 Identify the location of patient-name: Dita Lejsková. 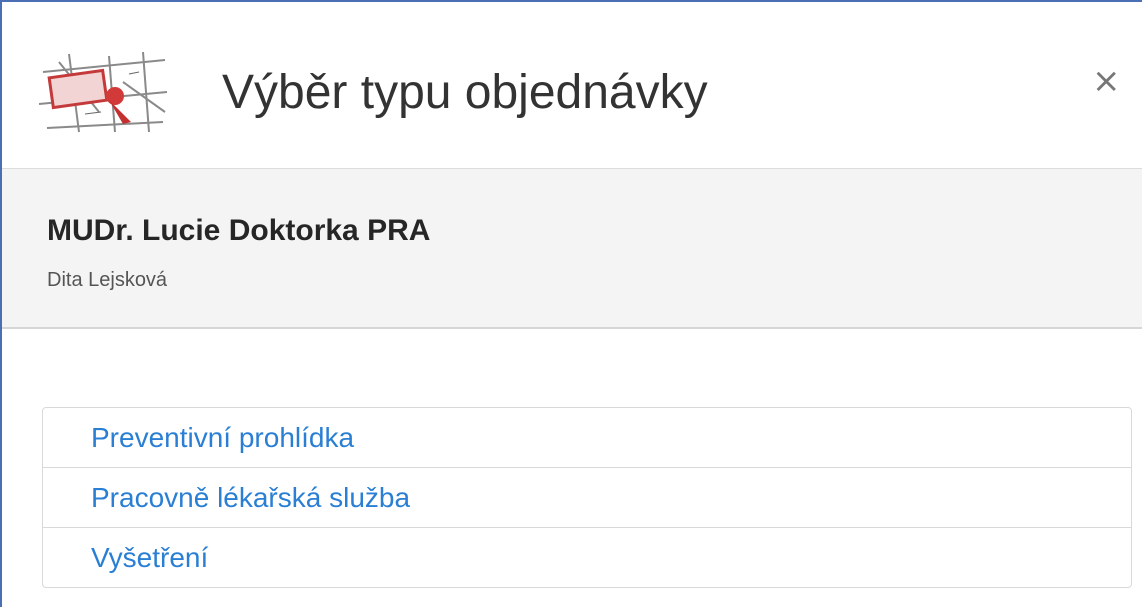
(107, 280).